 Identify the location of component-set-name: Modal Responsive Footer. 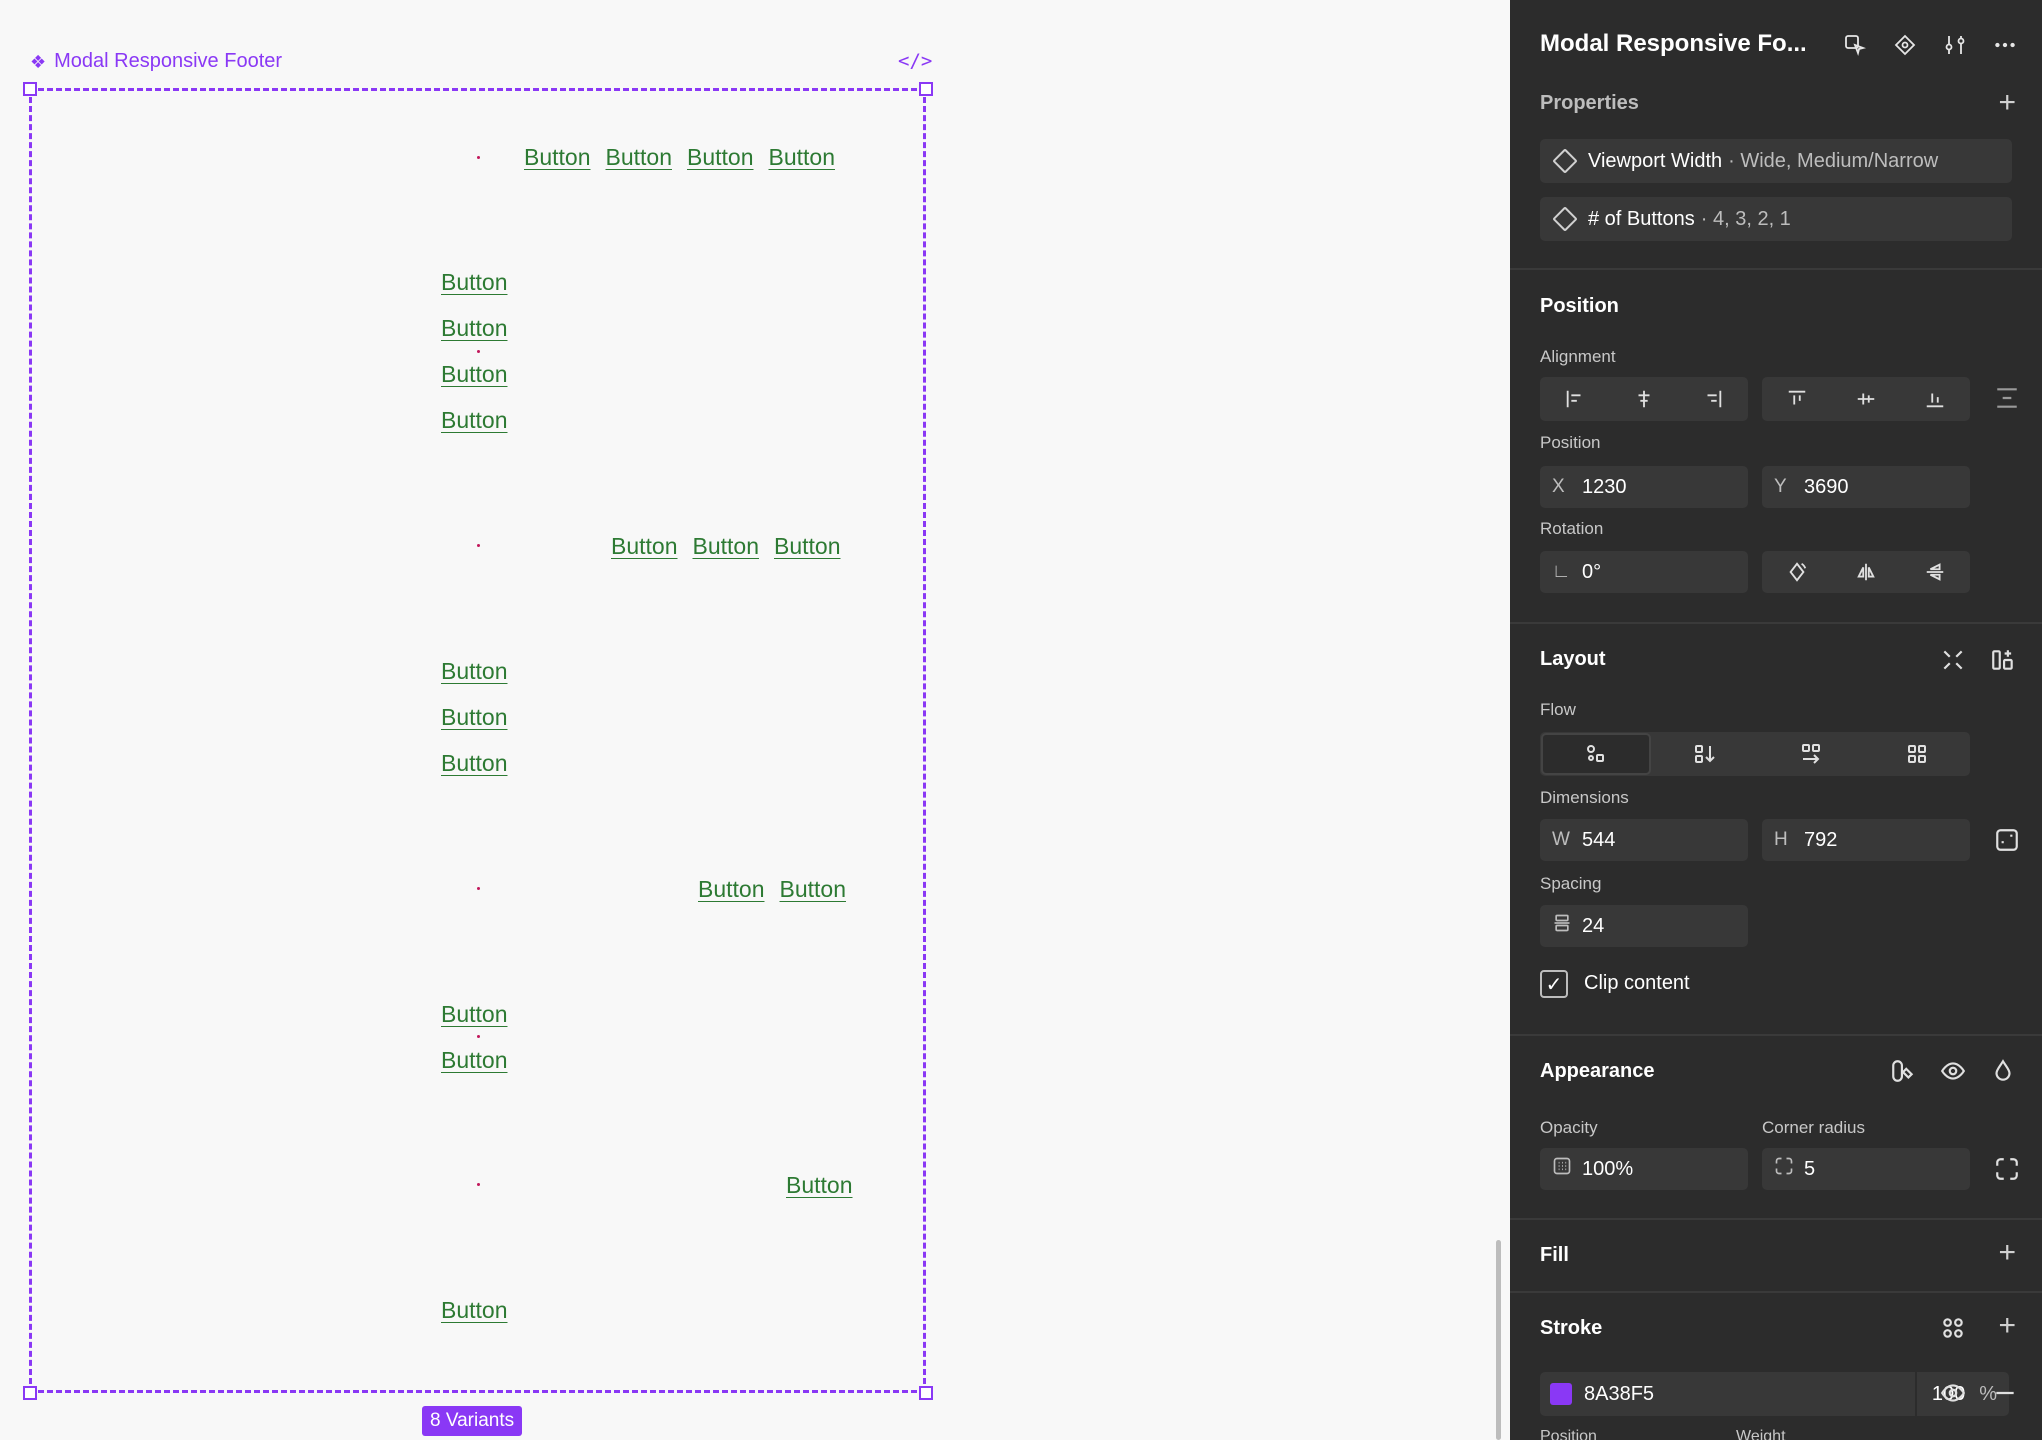
(168, 61).